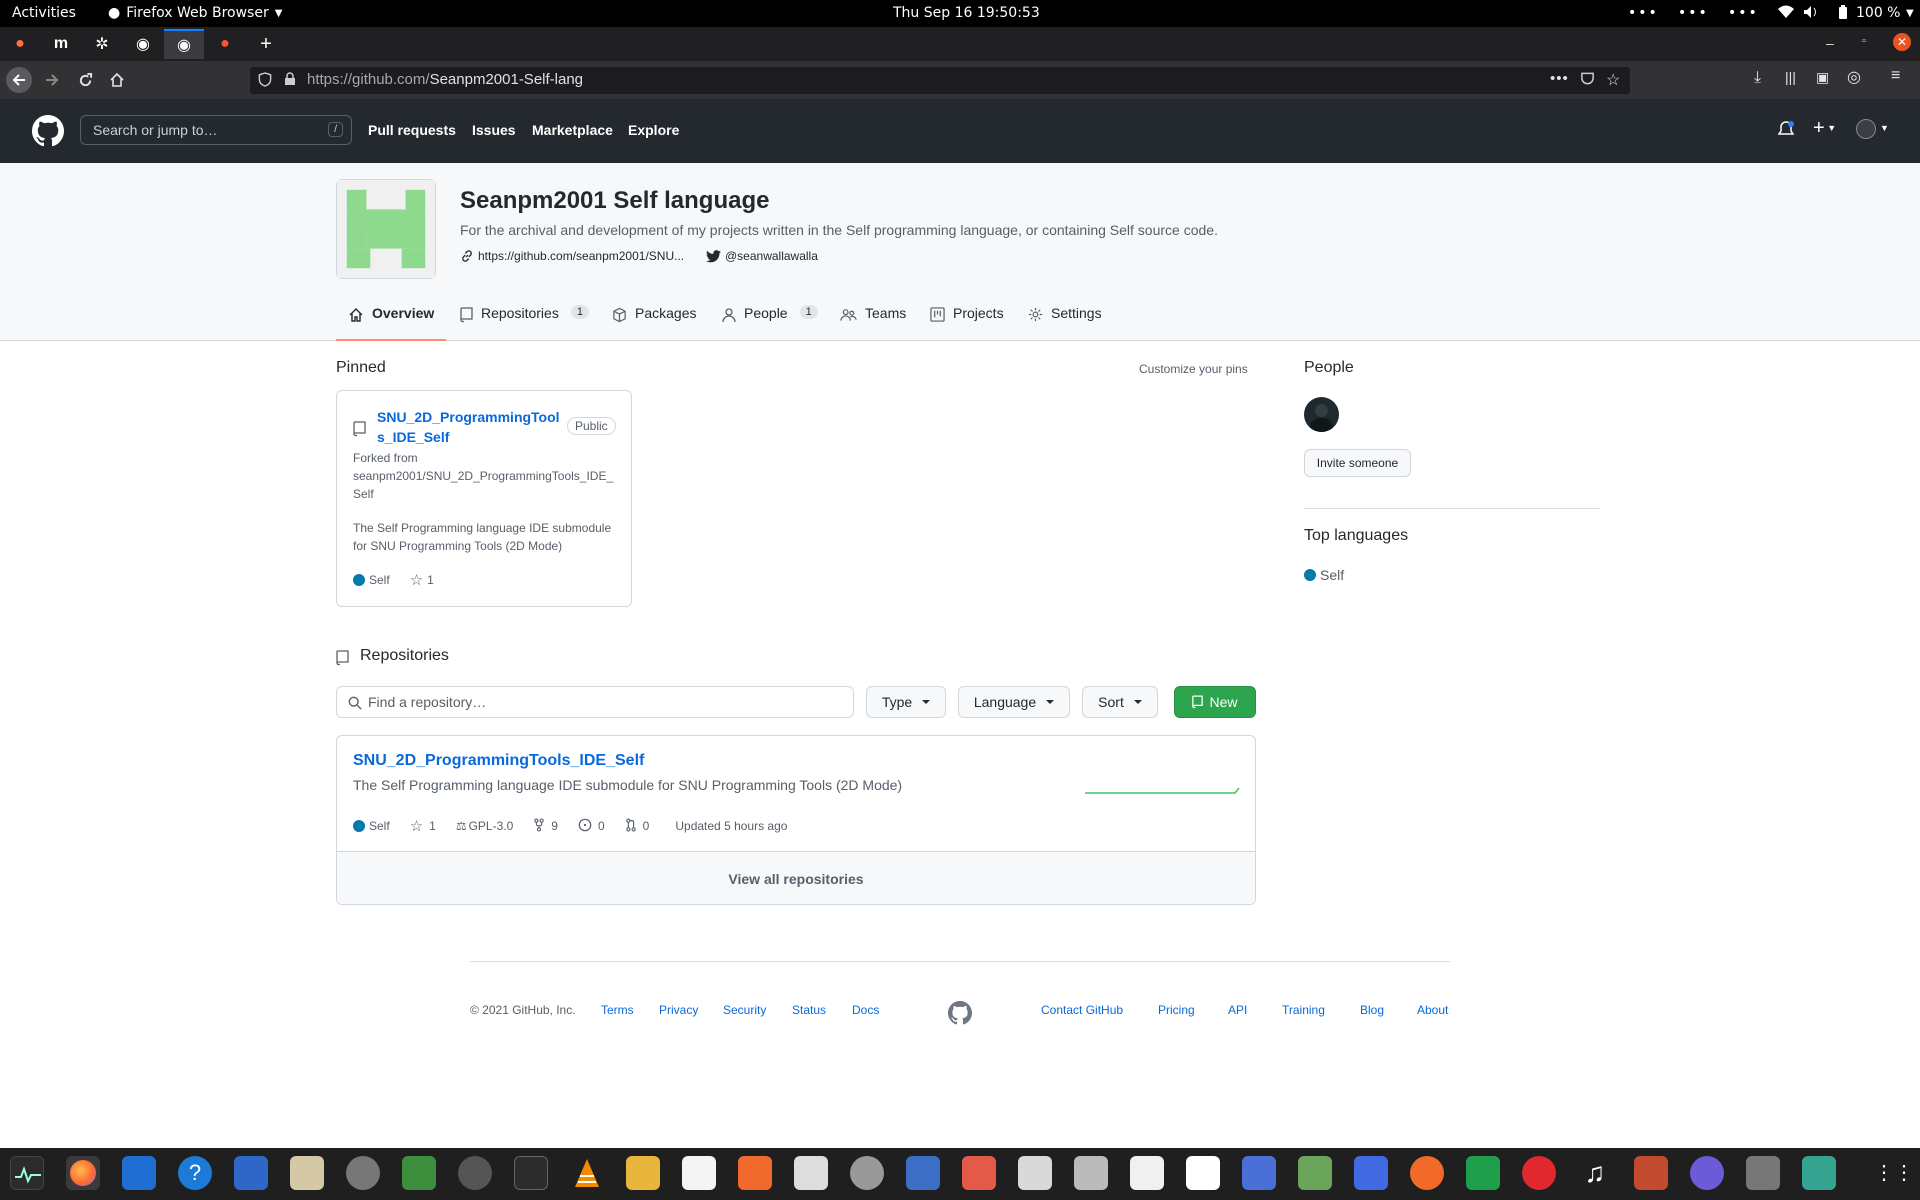 The width and height of the screenshot is (1920, 1200). What do you see at coordinates (1895, 76) in the screenshot?
I see `hamburger-menu-icon: ≡` at bounding box center [1895, 76].